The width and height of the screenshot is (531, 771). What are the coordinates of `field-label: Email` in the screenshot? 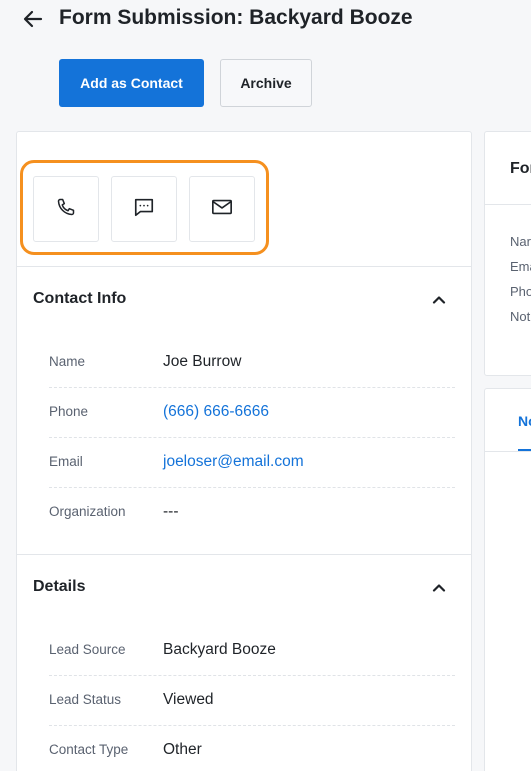 It's located at (66, 461).